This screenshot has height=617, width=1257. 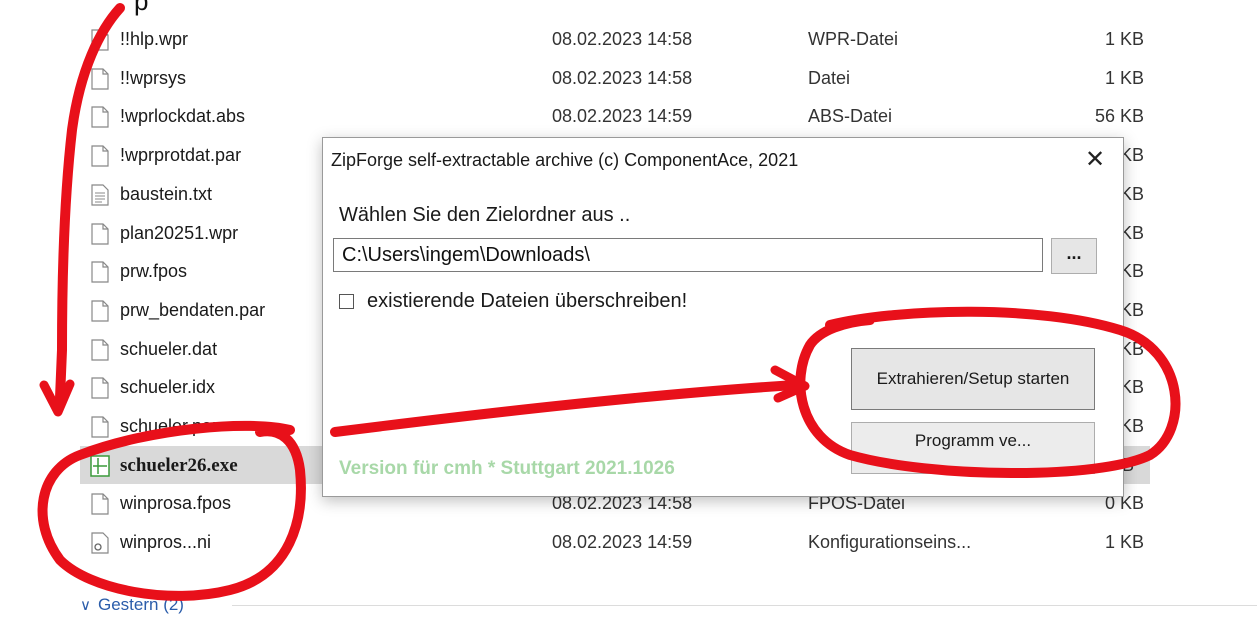 What do you see at coordinates (154, 271) in the screenshot?
I see `file-name: prw.fpos` at bounding box center [154, 271].